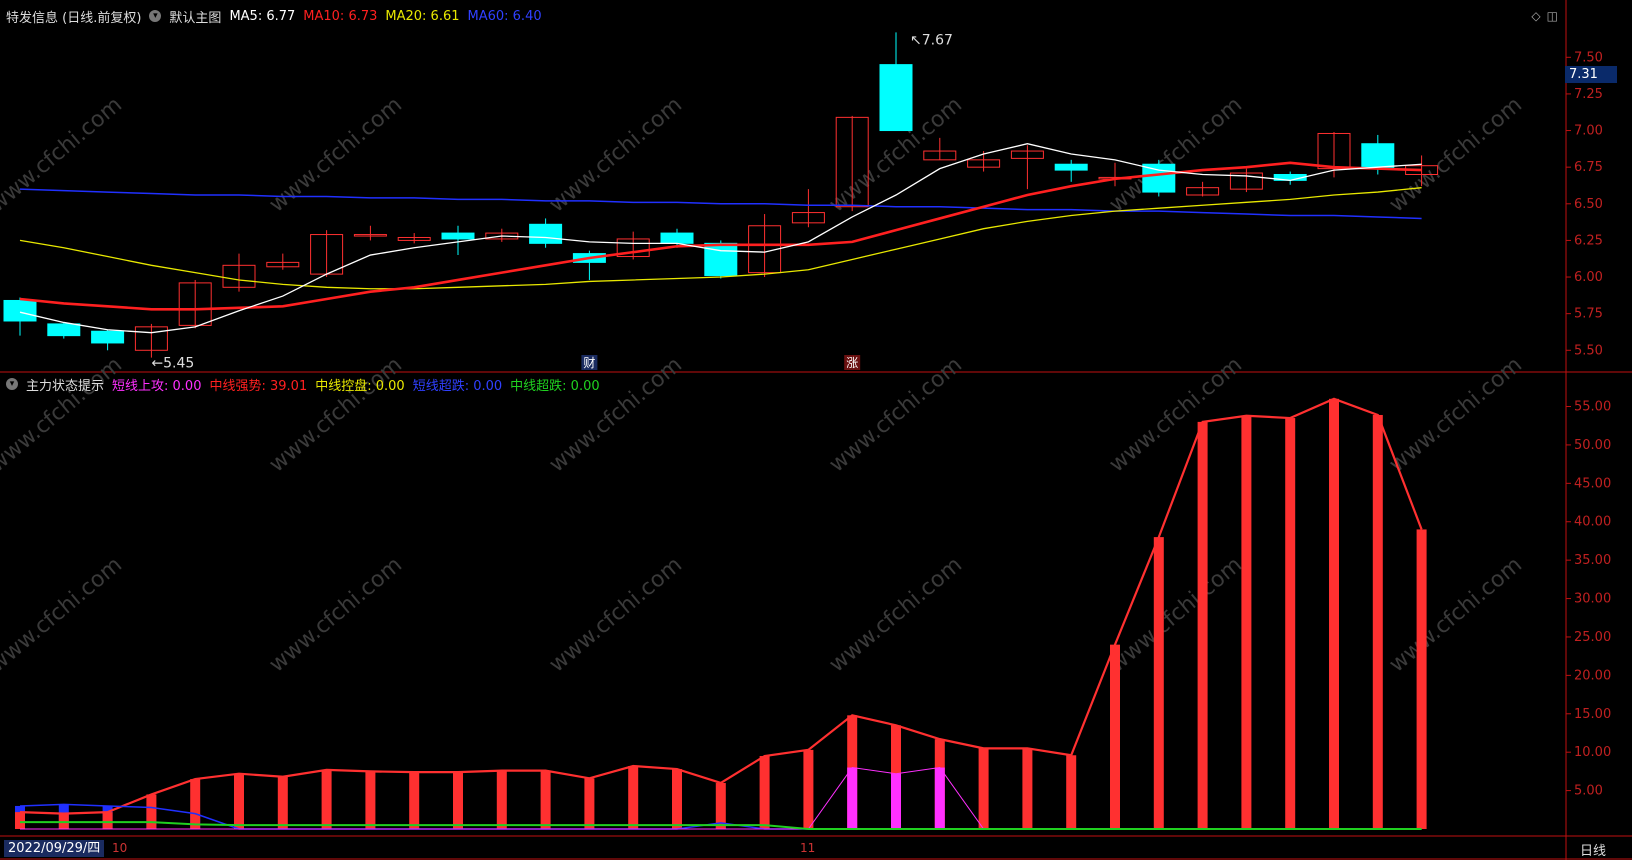 This screenshot has height=860, width=1632. Describe the element at coordinates (931, 40) in the screenshot. I see `high-price-label: ↖7.67` at that location.